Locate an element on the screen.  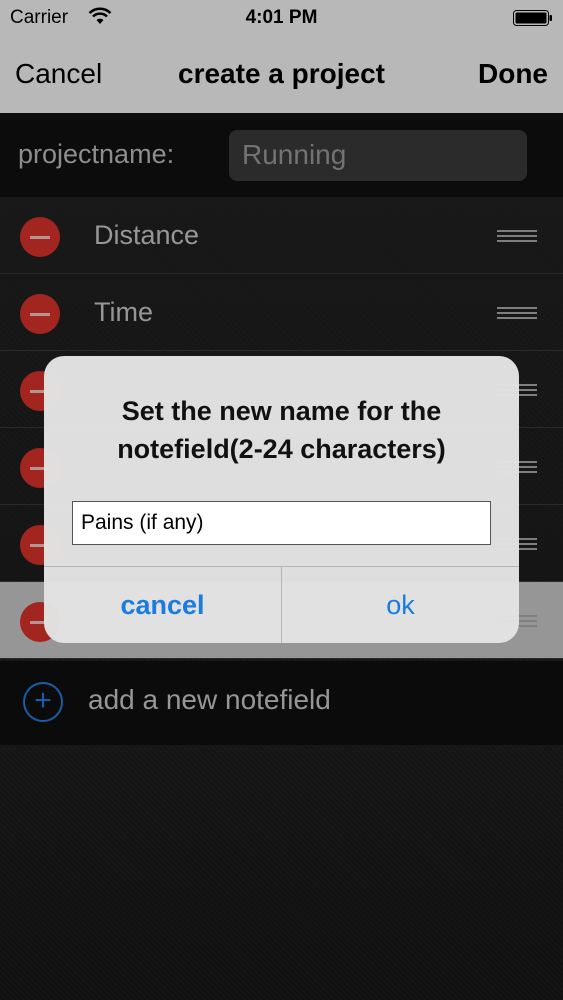
done-button: Done is located at coordinates (513, 74).